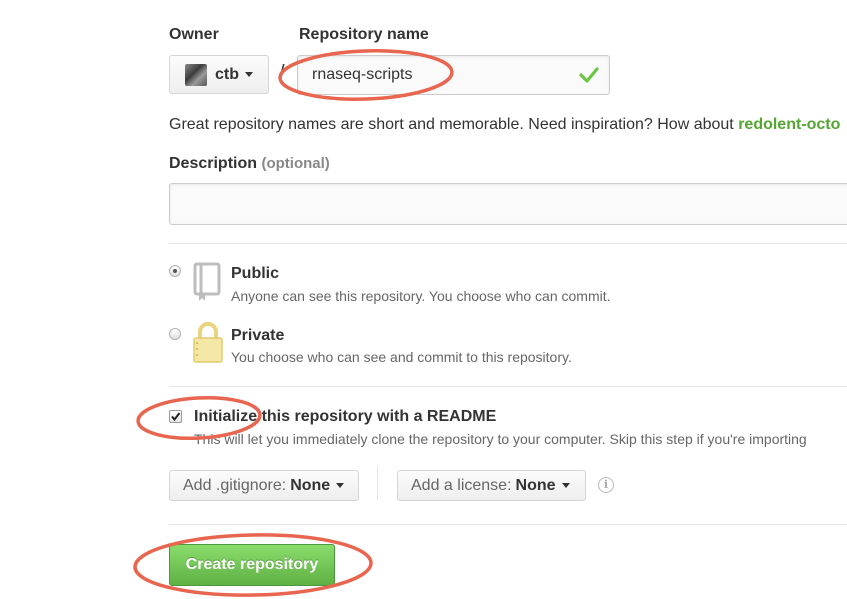  I want to click on owner-name: ctb, so click(227, 74).